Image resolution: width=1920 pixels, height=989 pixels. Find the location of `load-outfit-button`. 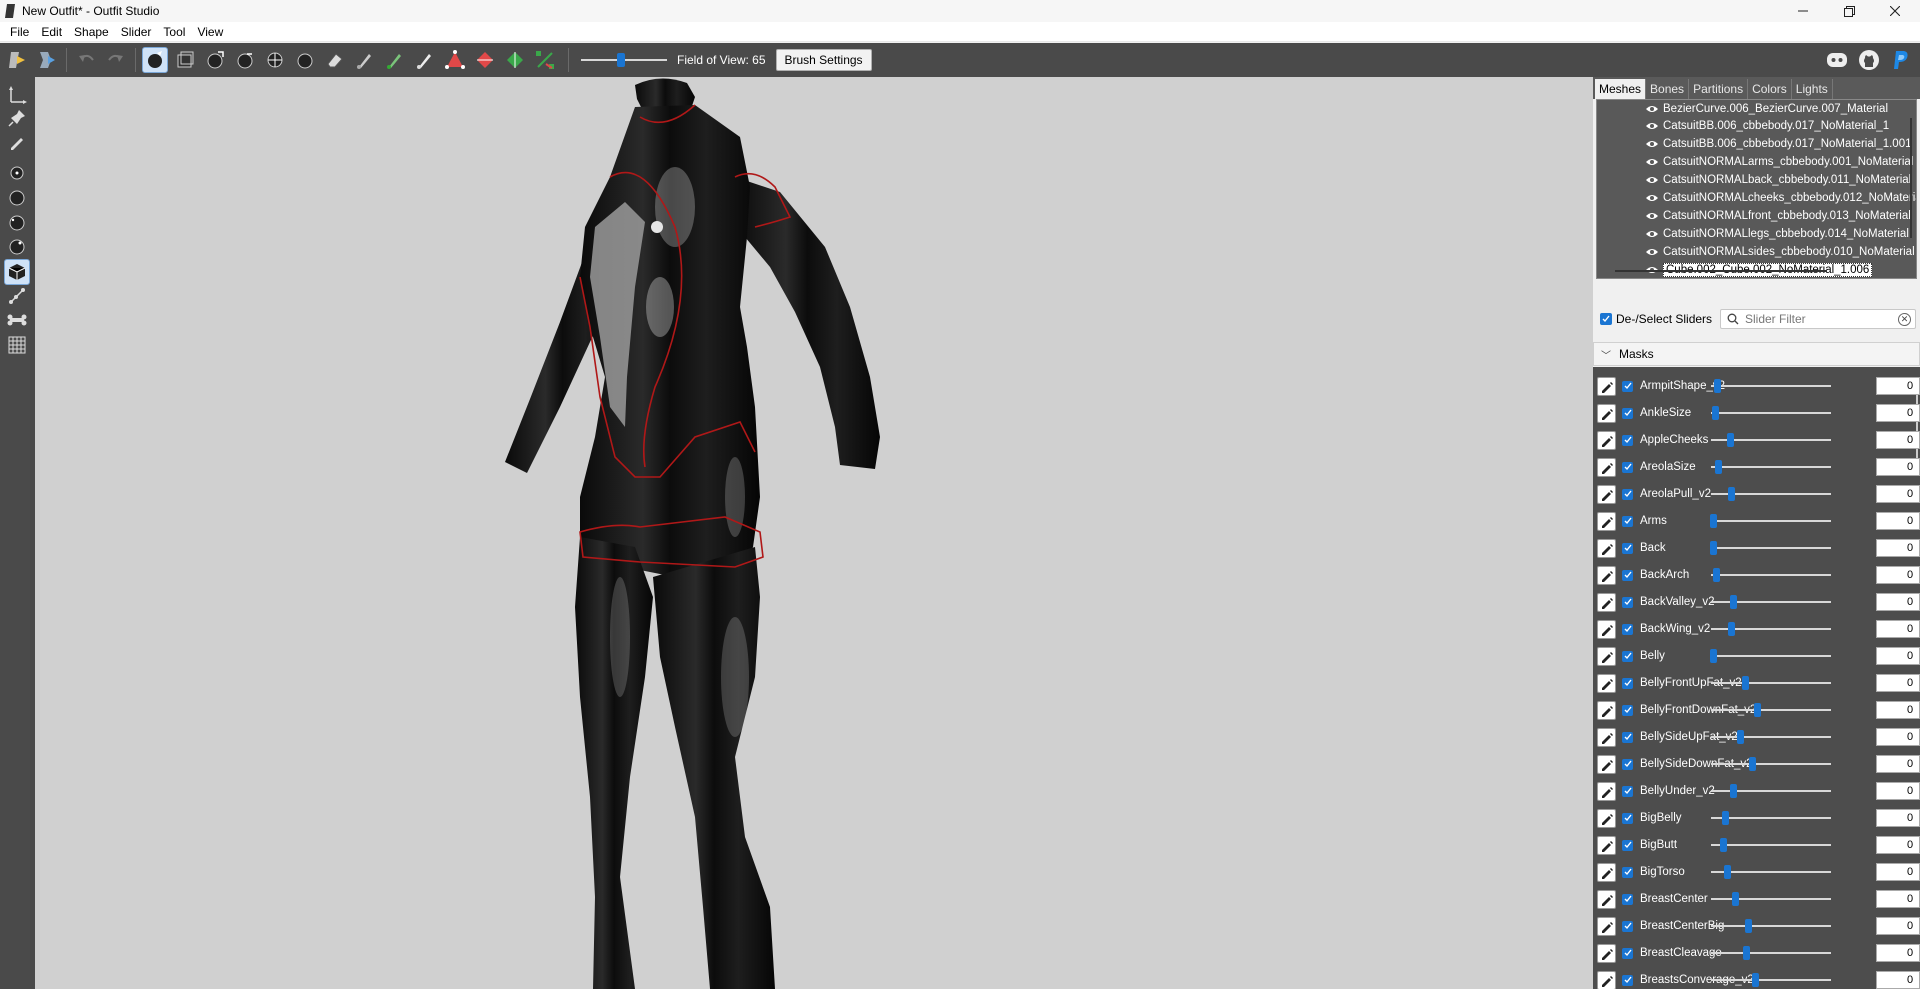

load-outfit-button is located at coordinates (47, 60).